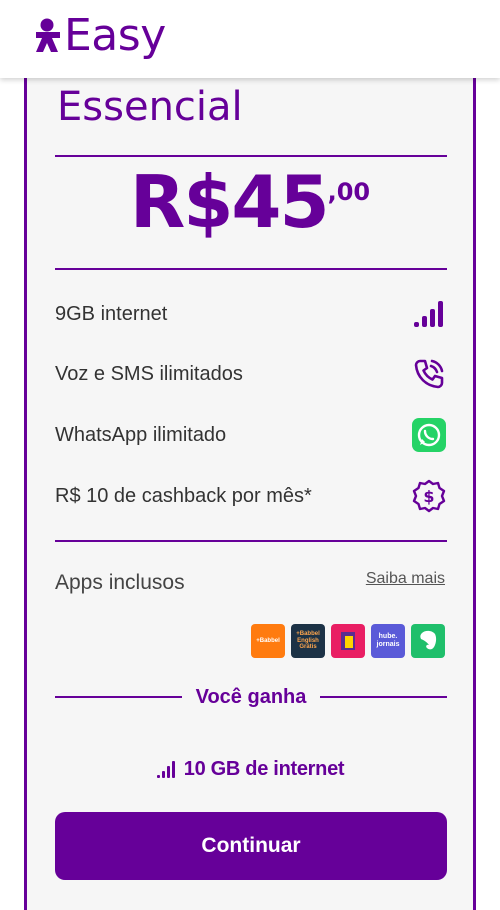 The height and width of the screenshot is (910, 500). I want to click on price-cents: ,00, so click(349, 192).